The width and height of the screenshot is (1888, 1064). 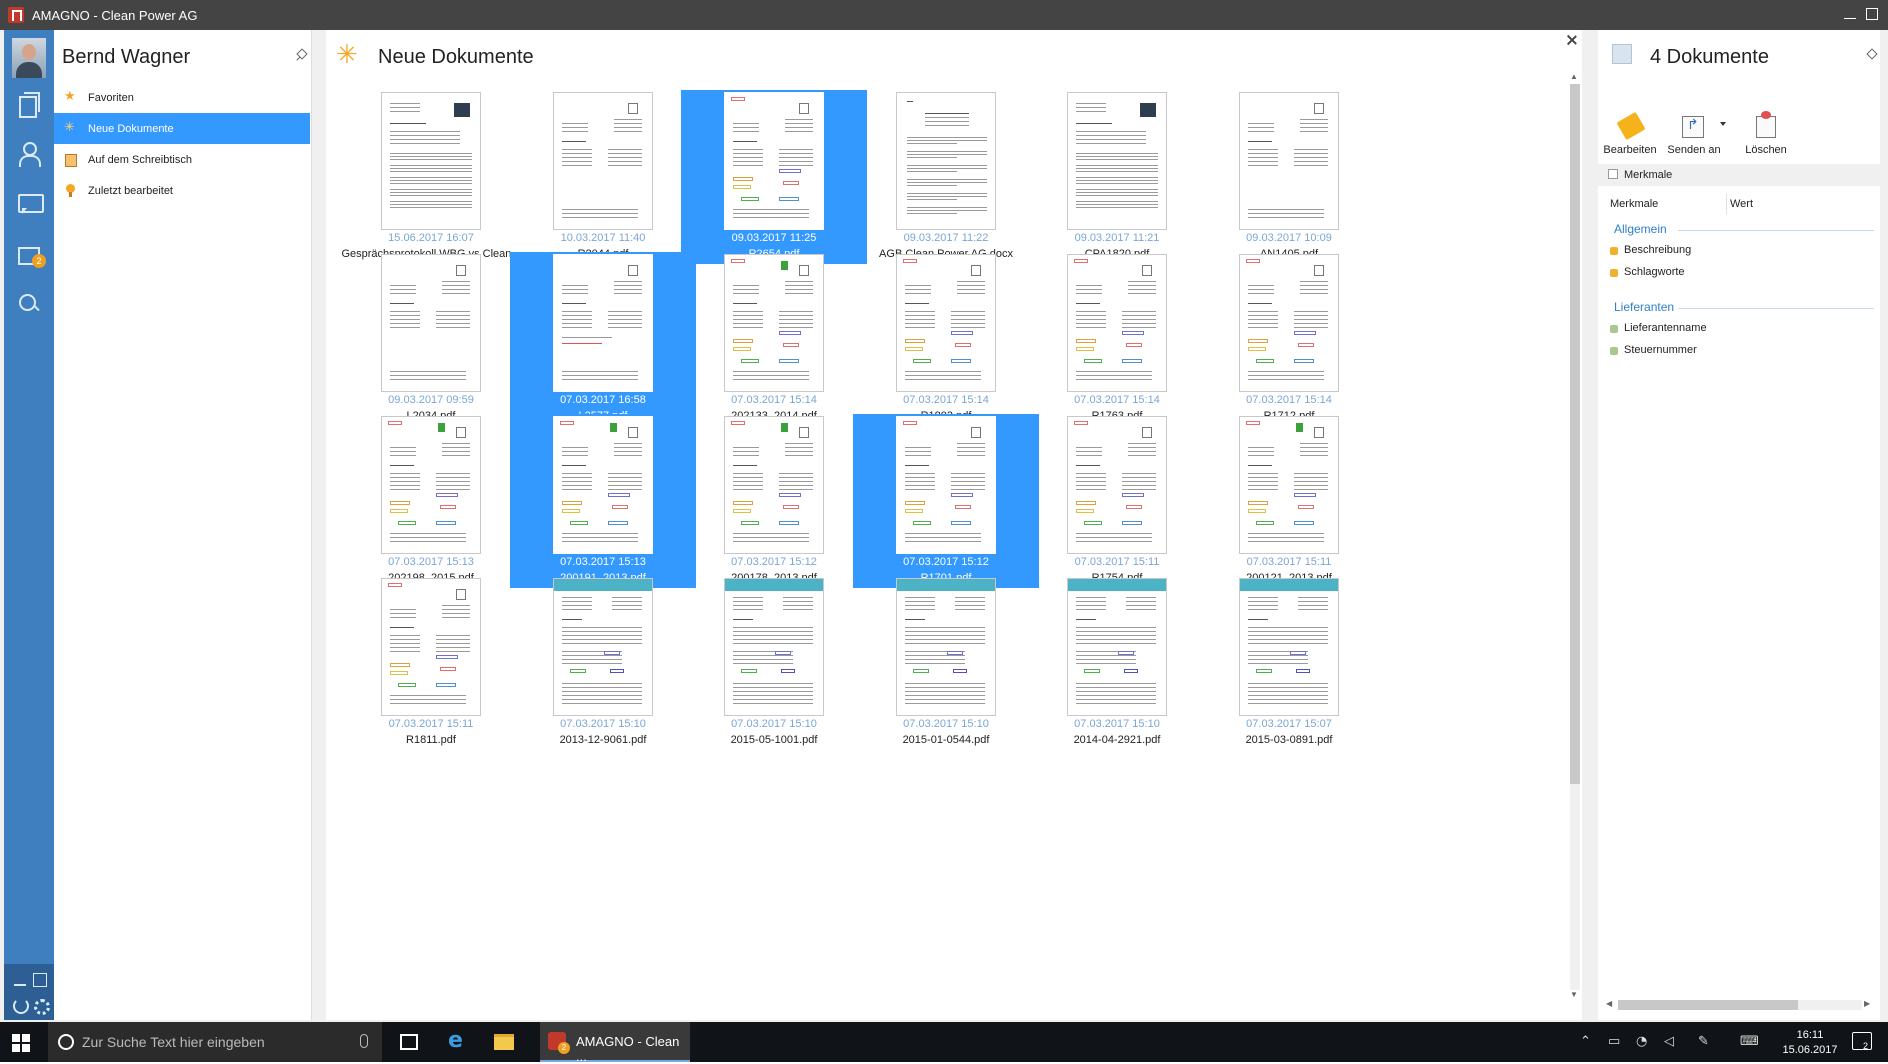 I want to click on sidebar-item: Neue Dokumente, so click(x=182, y=128).